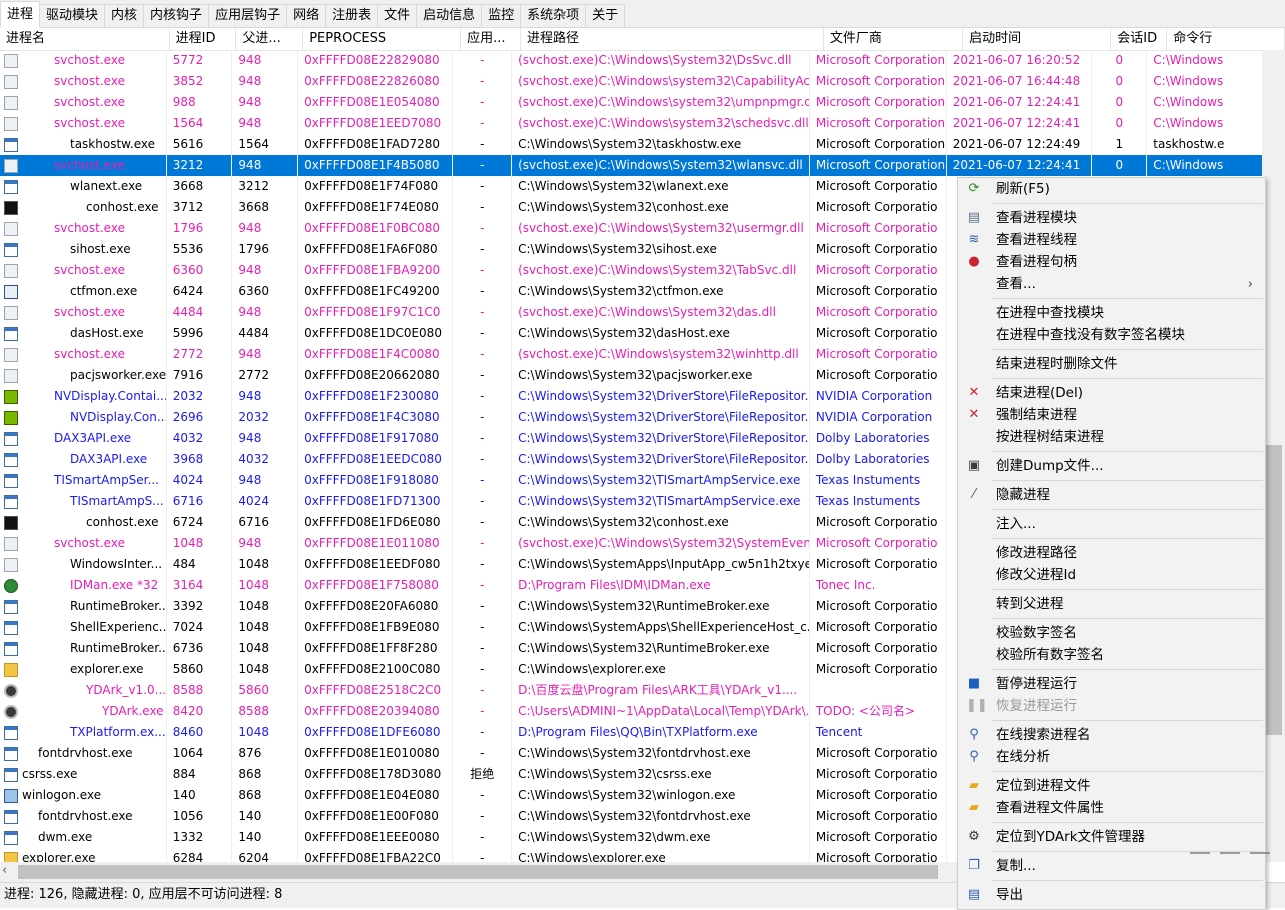 The height and width of the screenshot is (910, 1285). What do you see at coordinates (83, 144) in the screenshot?
I see `cell-name: taskhostw.exe` at bounding box center [83, 144].